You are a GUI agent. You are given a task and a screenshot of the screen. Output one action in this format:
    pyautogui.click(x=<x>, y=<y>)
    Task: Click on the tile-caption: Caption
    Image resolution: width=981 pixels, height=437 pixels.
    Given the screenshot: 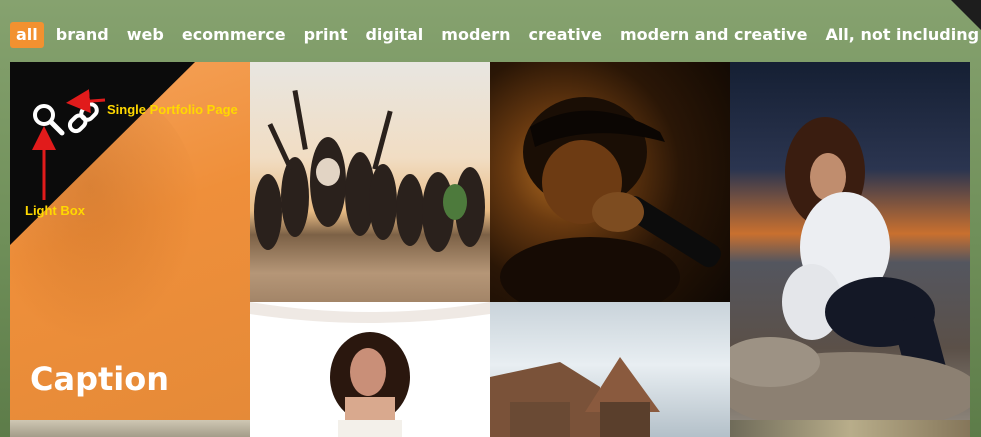 What is the action you would take?
    pyautogui.click(x=100, y=379)
    